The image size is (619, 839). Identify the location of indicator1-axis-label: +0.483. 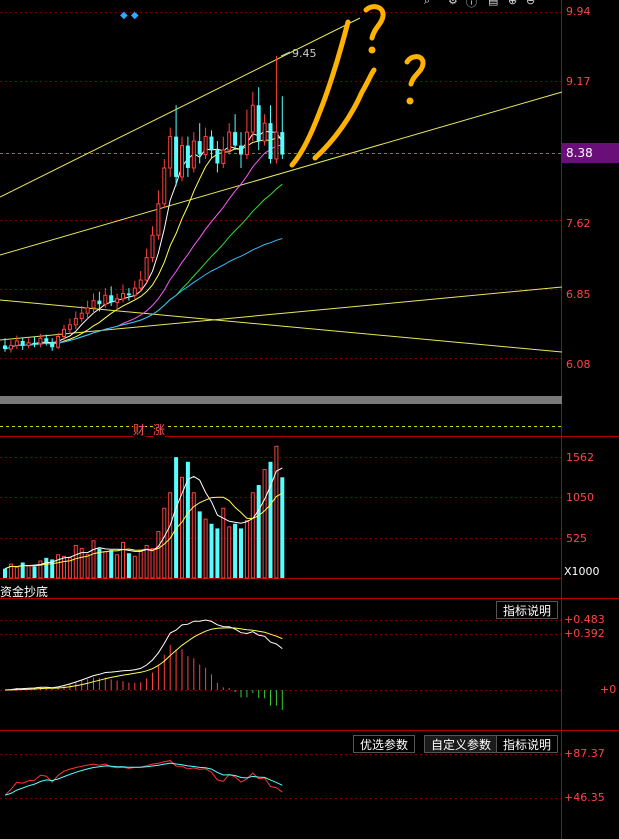
(584, 619).